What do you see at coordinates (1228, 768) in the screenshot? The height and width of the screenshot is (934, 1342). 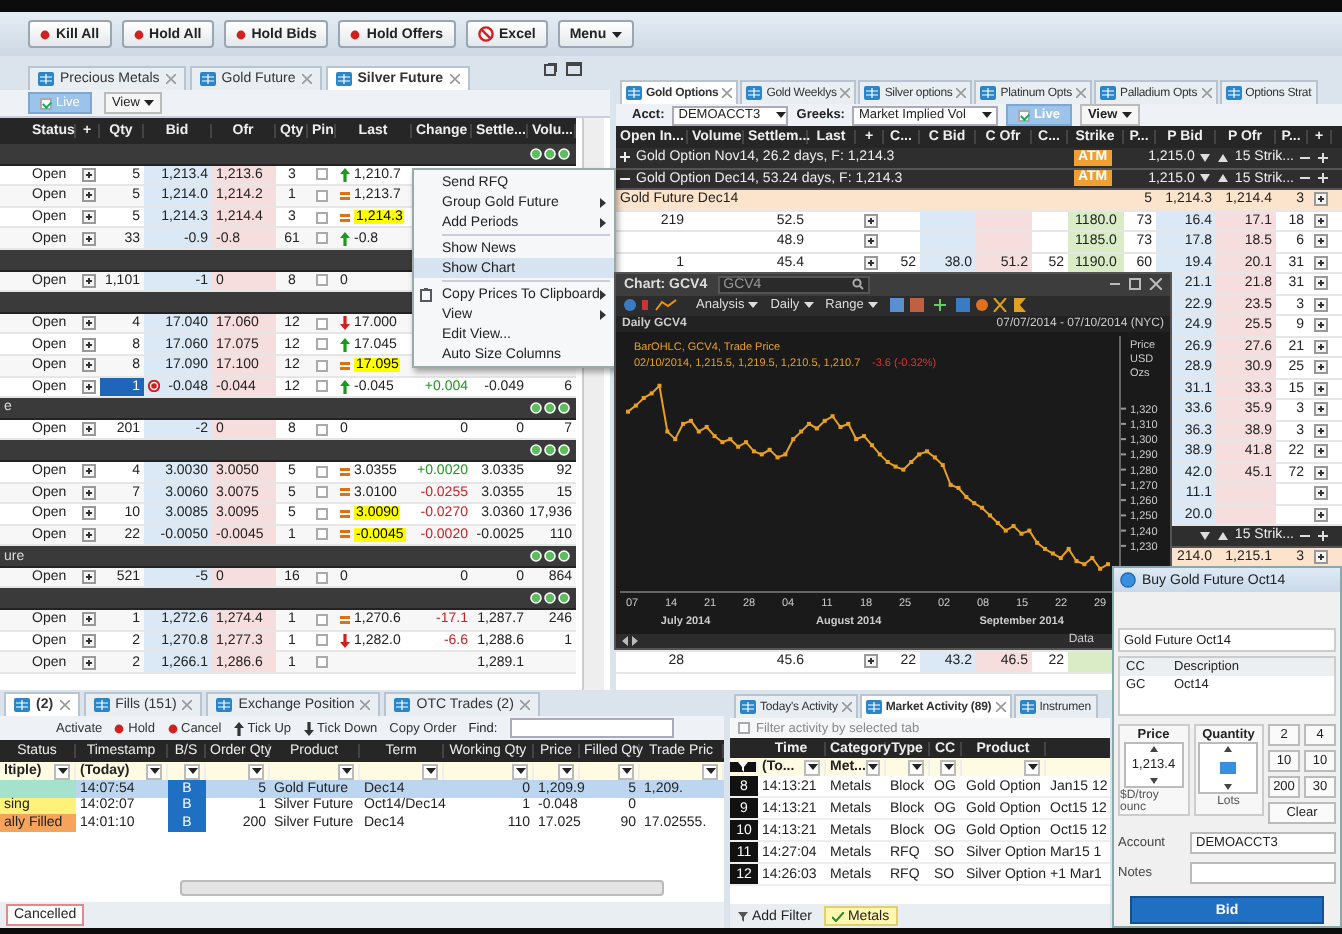 I see `quantity-value-box` at bounding box center [1228, 768].